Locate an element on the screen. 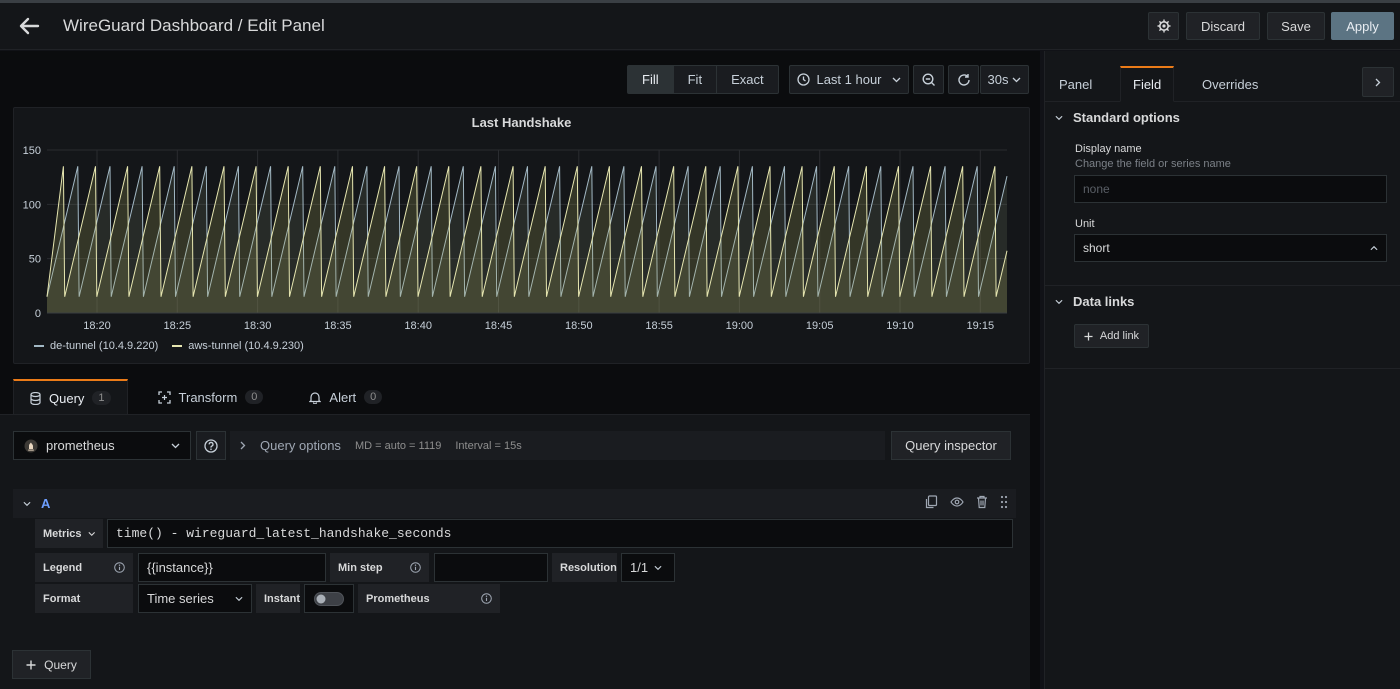 The image size is (1400, 689). standard-options-label: Standard options is located at coordinates (1126, 117).